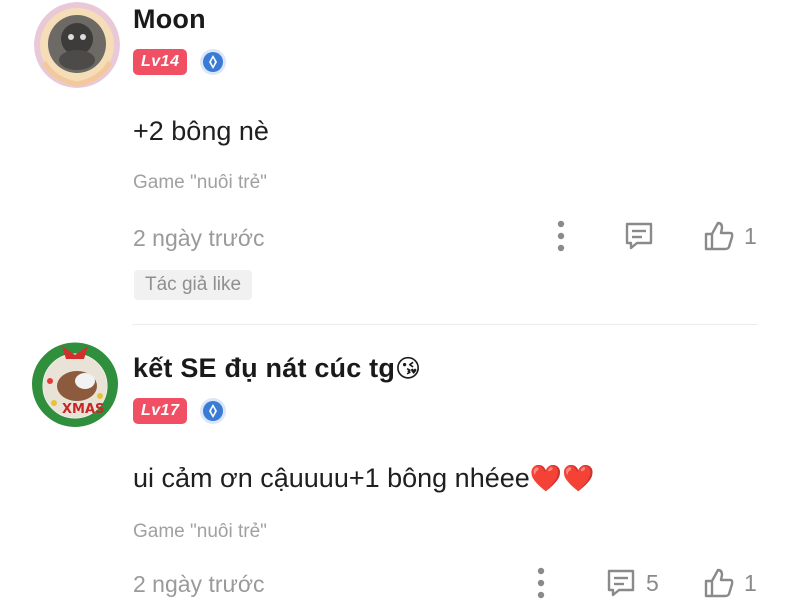  I want to click on svg-text: XMAS, so click(83, 409).